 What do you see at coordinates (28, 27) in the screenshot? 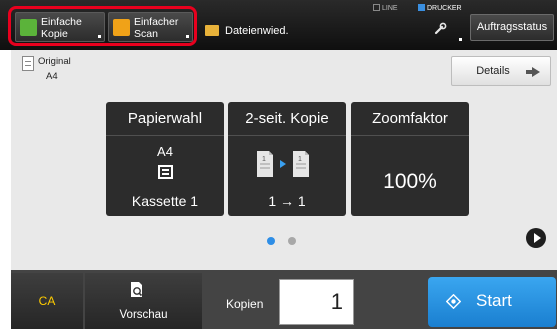
I see `copy-mode-icon` at bounding box center [28, 27].